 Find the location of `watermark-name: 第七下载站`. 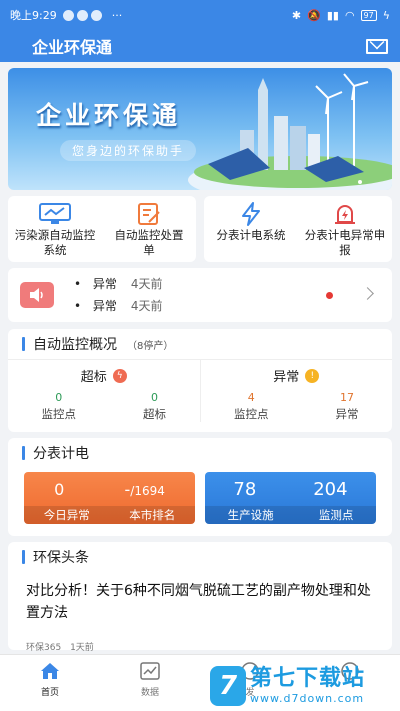

watermark-name: 第七下载站 is located at coordinates (308, 678).